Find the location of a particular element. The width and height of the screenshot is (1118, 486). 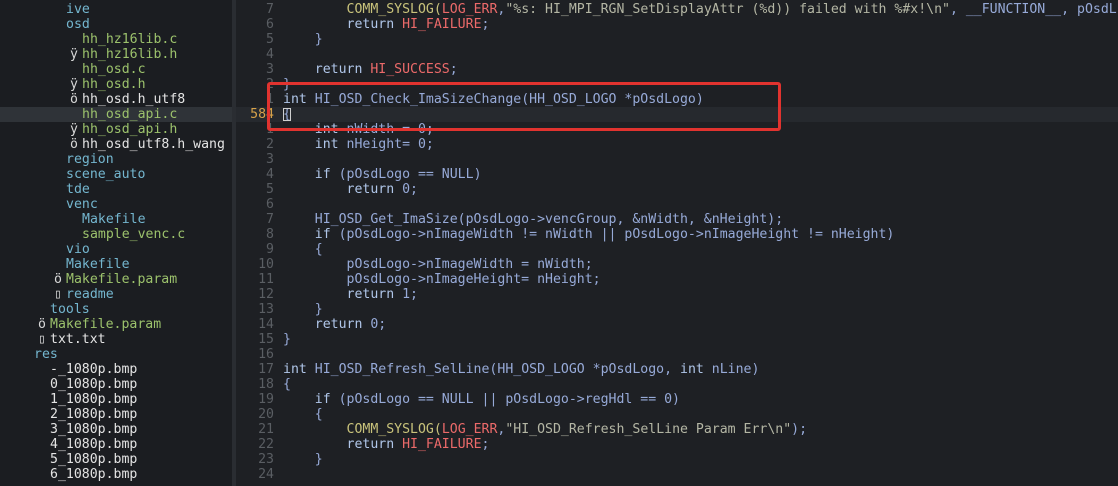

code-line: 9 { is located at coordinates (677, 249).